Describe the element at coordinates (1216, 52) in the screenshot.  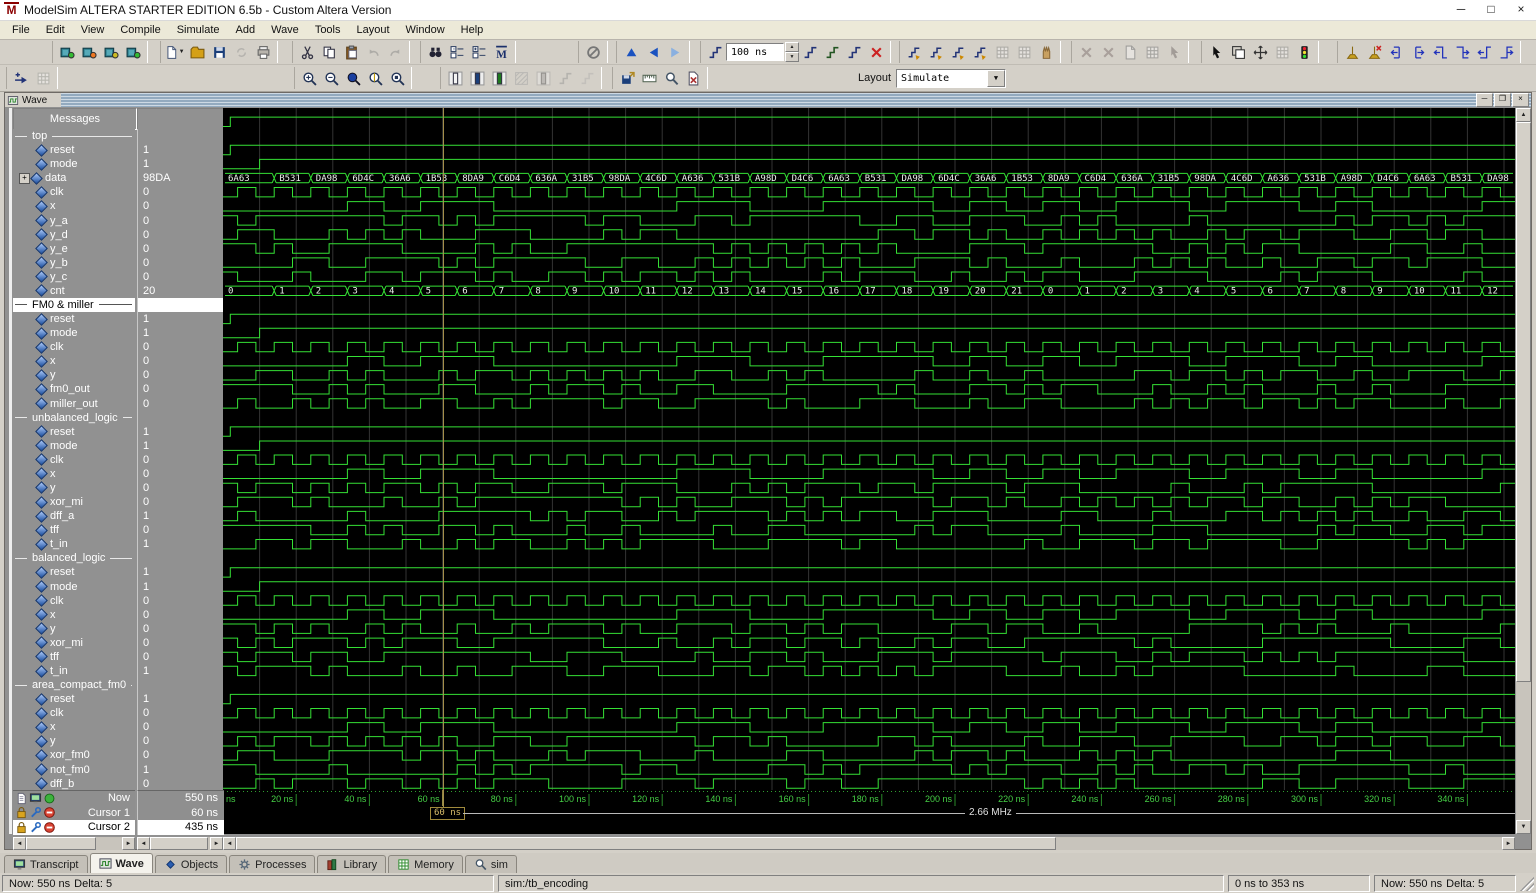
I see `select-mode-icon` at that location.